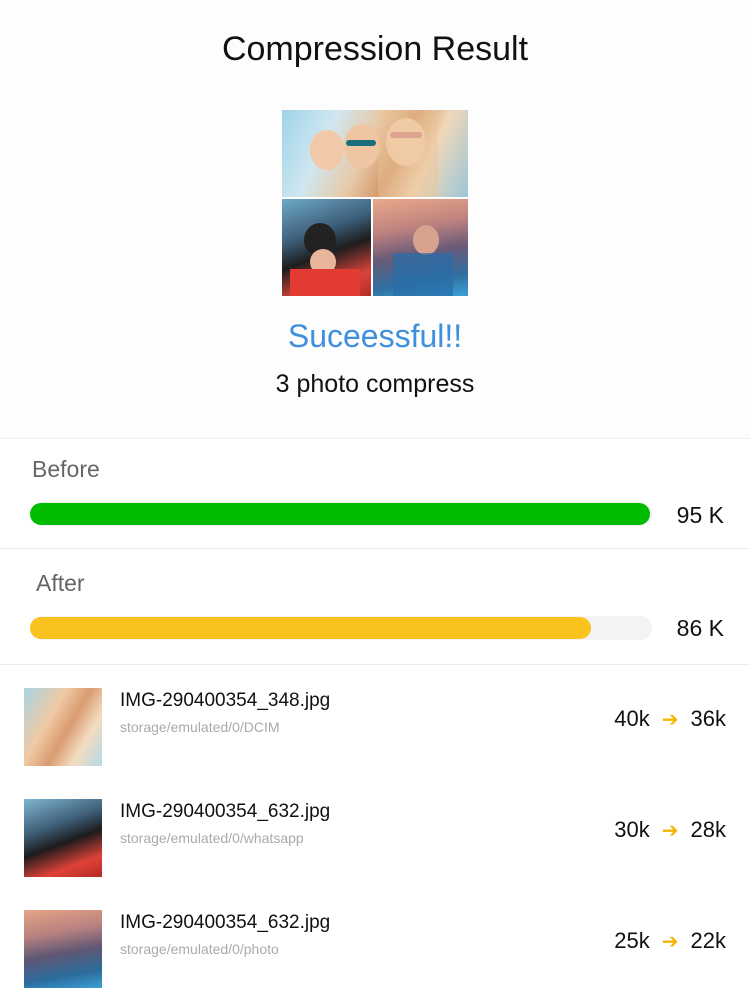 The width and height of the screenshot is (750, 1000). What do you see at coordinates (708, 829) in the screenshot?
I see `size-after: 28k` at bounding box center [708, 829].